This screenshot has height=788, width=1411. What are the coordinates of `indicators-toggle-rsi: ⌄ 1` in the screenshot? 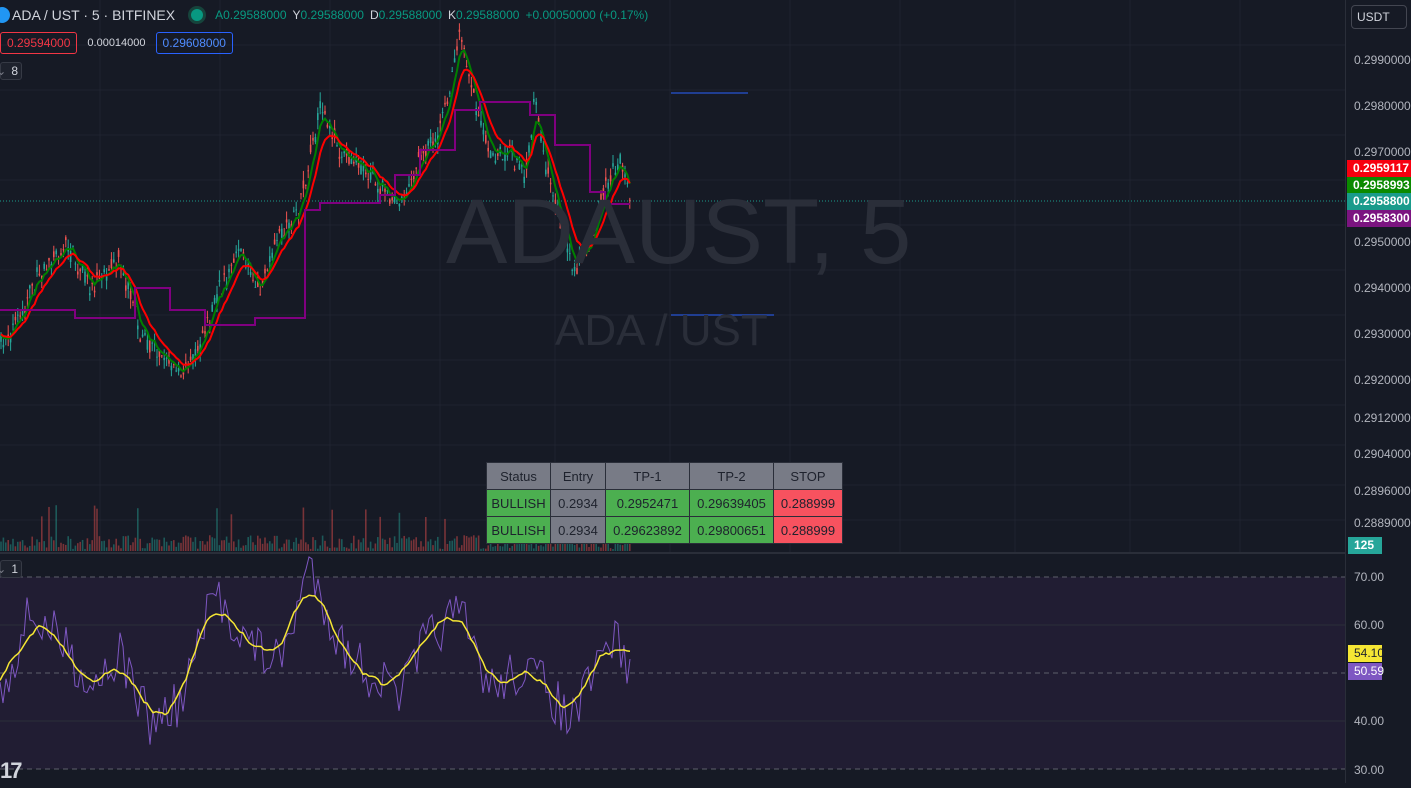 It's located at (11, 569).